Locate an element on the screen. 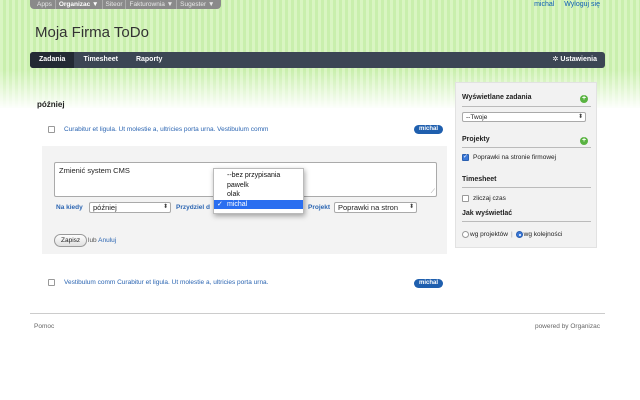  display-heading: Jak wyświetlać is located at coordinates (487, 213).